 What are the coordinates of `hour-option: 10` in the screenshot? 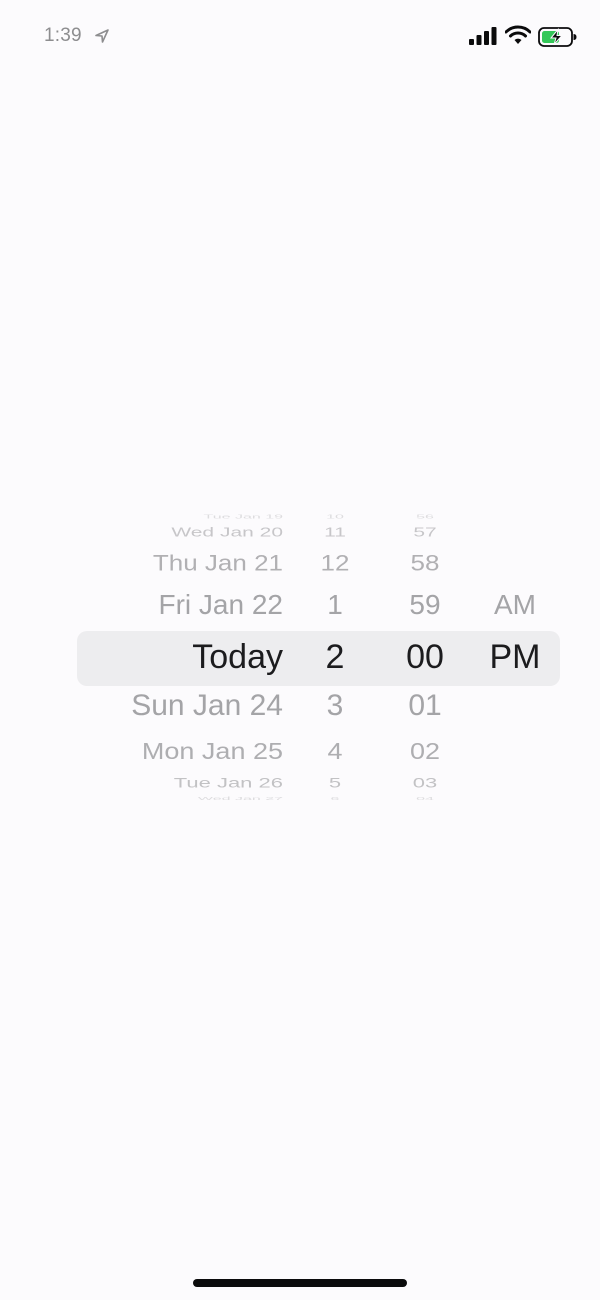 It's located at (335, 517).